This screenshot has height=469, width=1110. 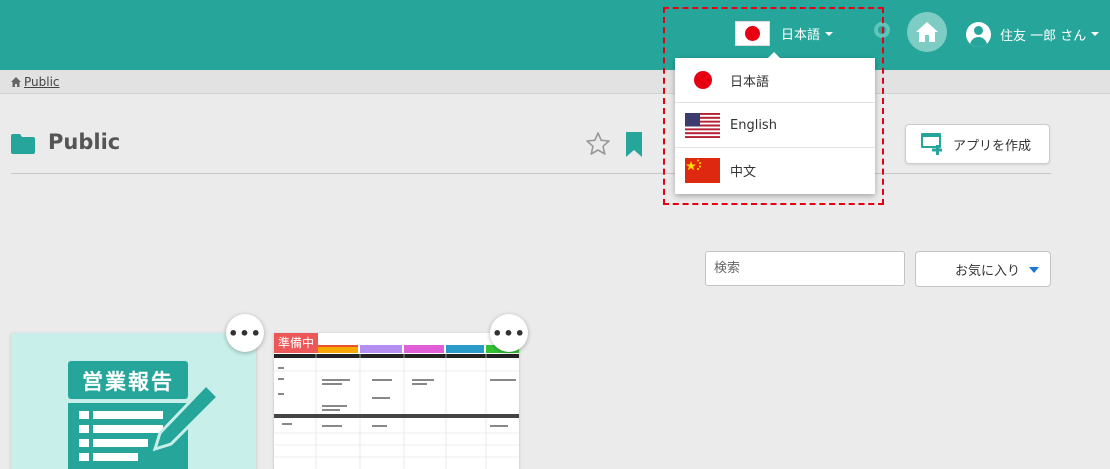 What do you see at coordinates (531, 149) in the screenshot?
I see `page-title-row: Public アプリを作成` at bounding box center [531, 149].